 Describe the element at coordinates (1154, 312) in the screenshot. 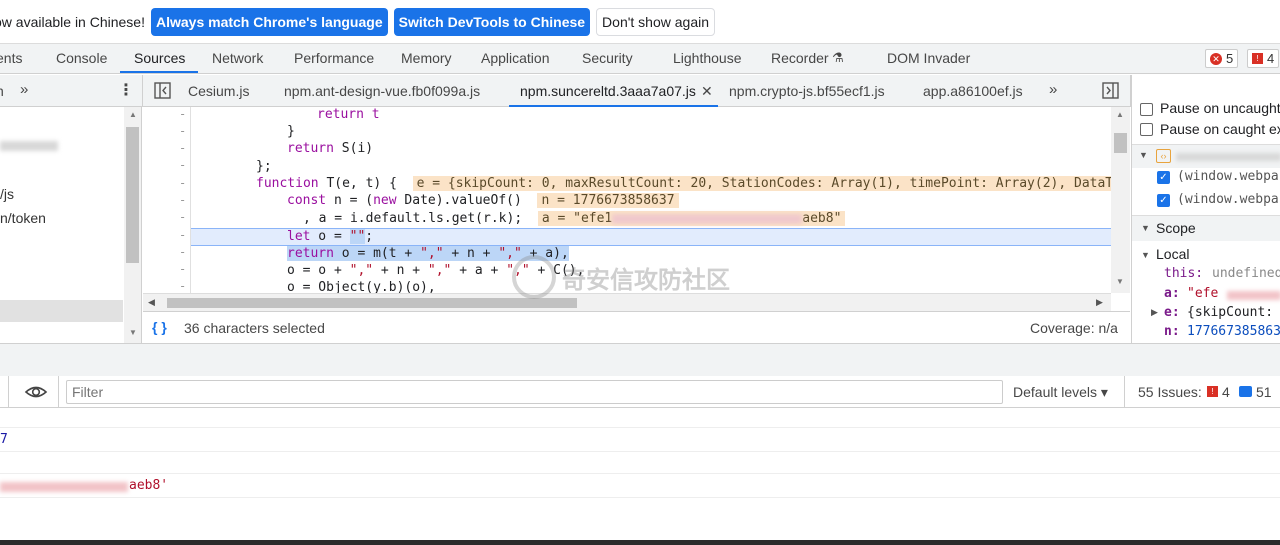

I see `expand-right-icon: ▶` at that location.